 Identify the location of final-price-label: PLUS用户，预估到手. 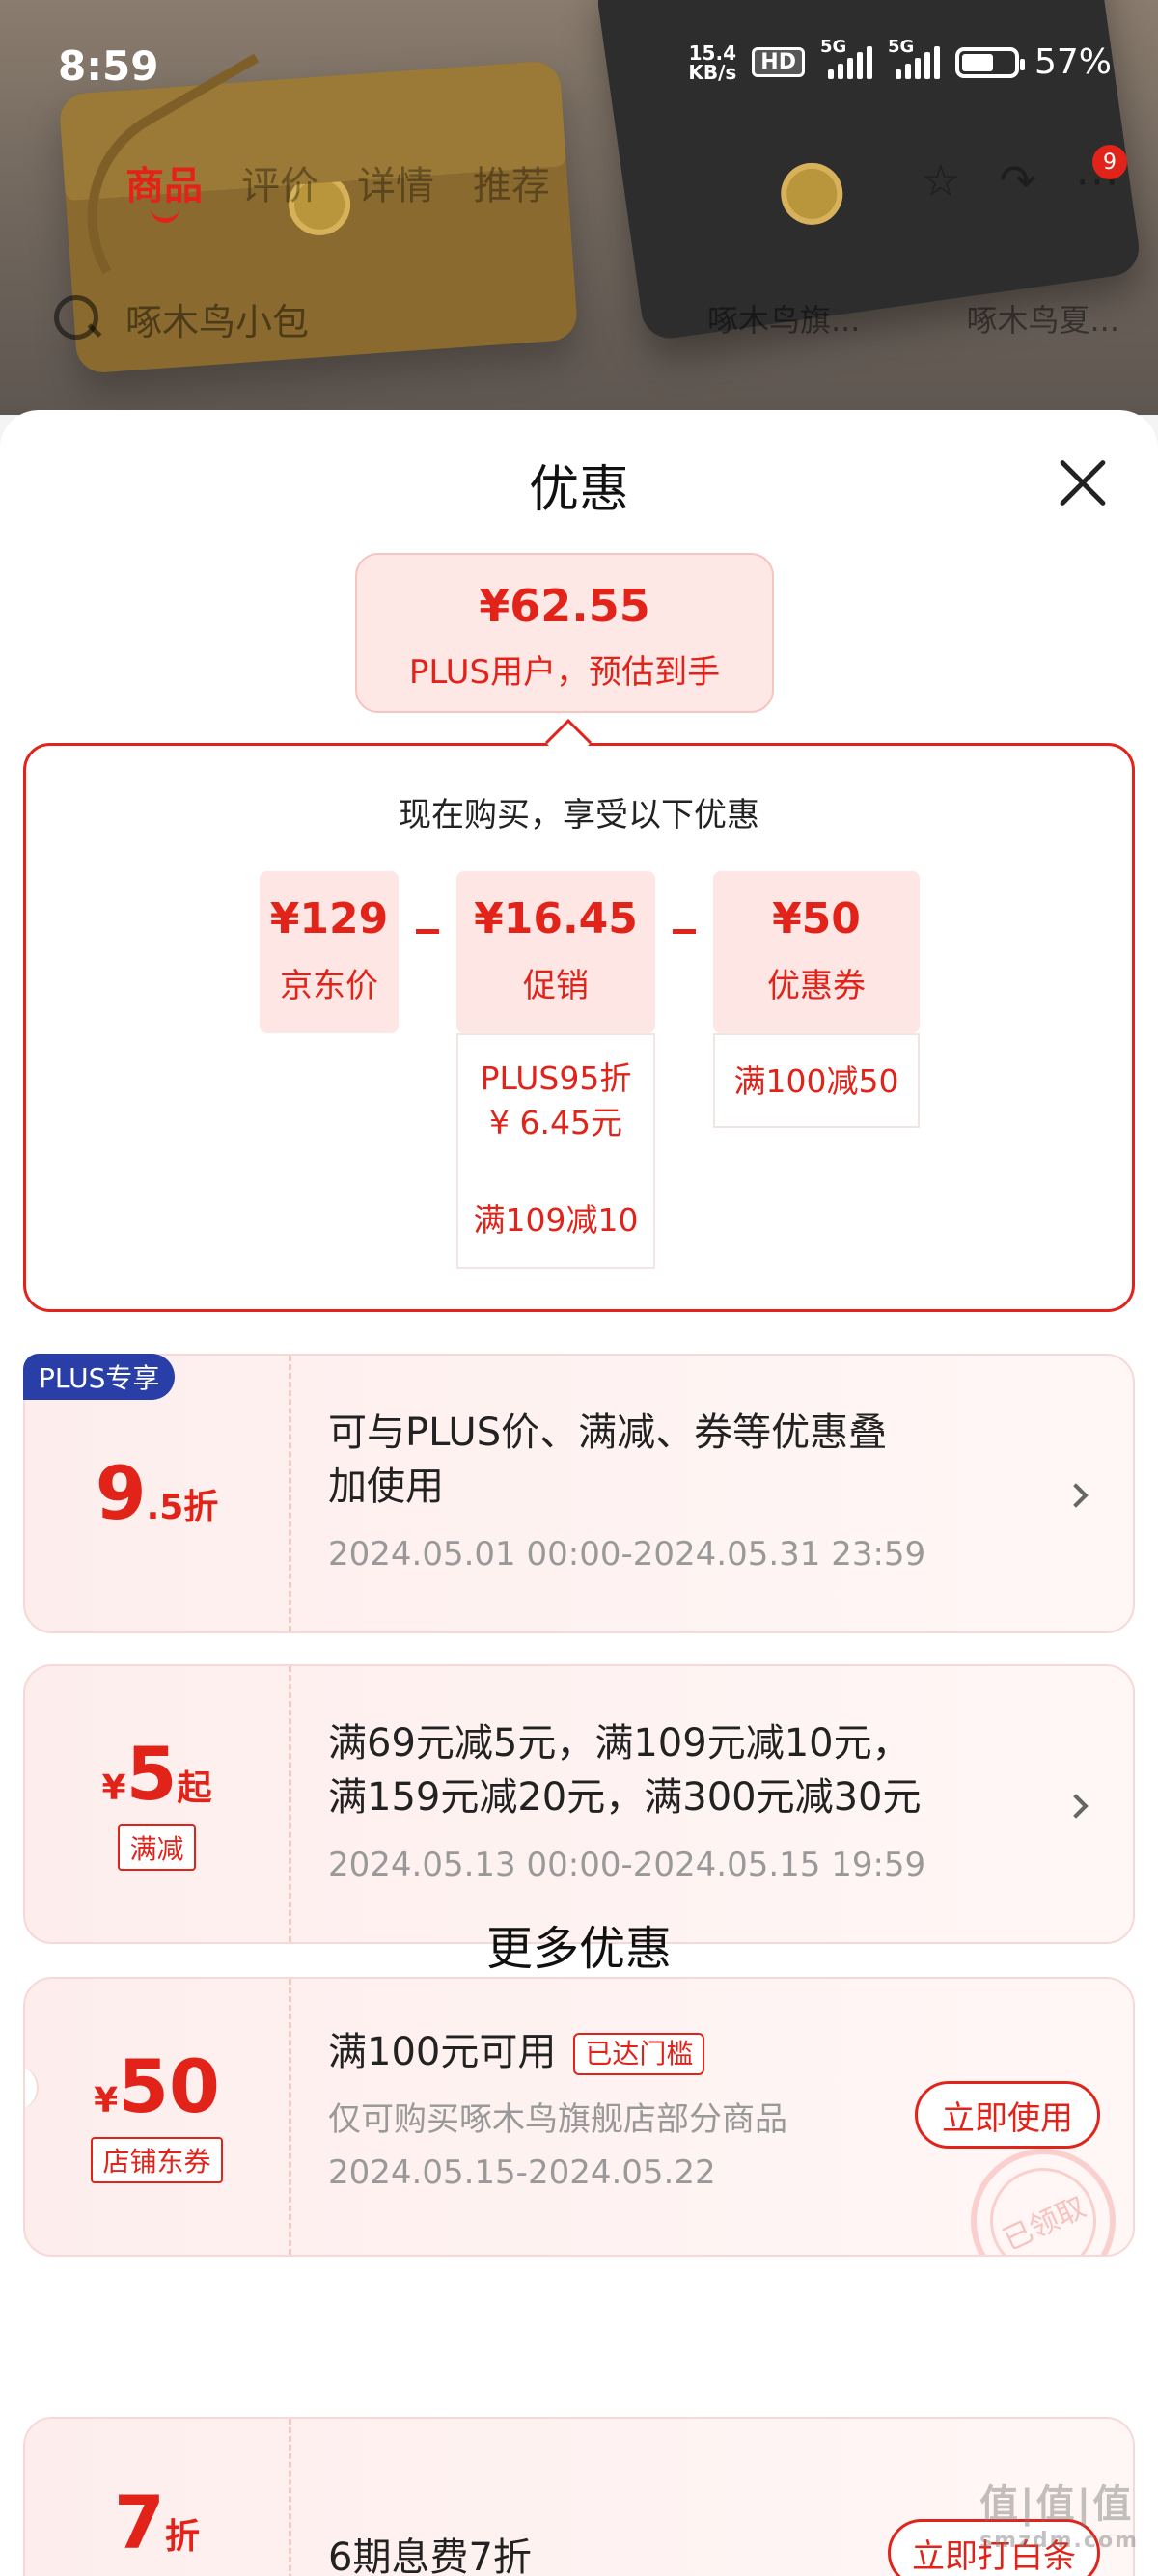
(564, 672).